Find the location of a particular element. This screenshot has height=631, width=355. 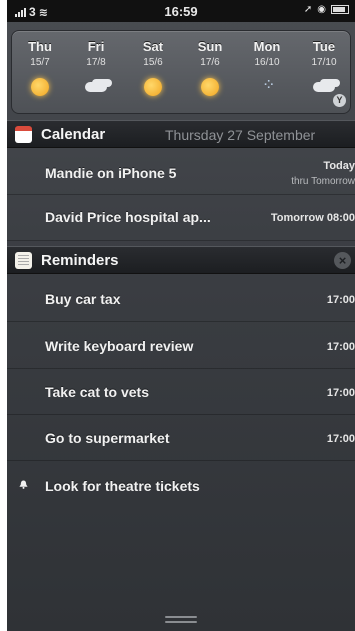

status-right: ➚ ◉ is located at coordinates (326, 9).